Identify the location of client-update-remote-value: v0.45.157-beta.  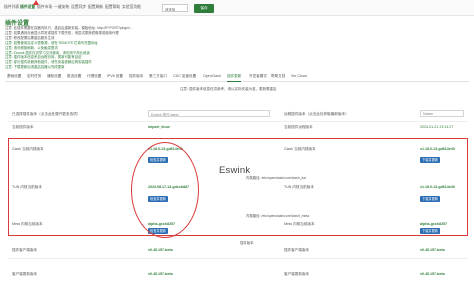
(432, 274).